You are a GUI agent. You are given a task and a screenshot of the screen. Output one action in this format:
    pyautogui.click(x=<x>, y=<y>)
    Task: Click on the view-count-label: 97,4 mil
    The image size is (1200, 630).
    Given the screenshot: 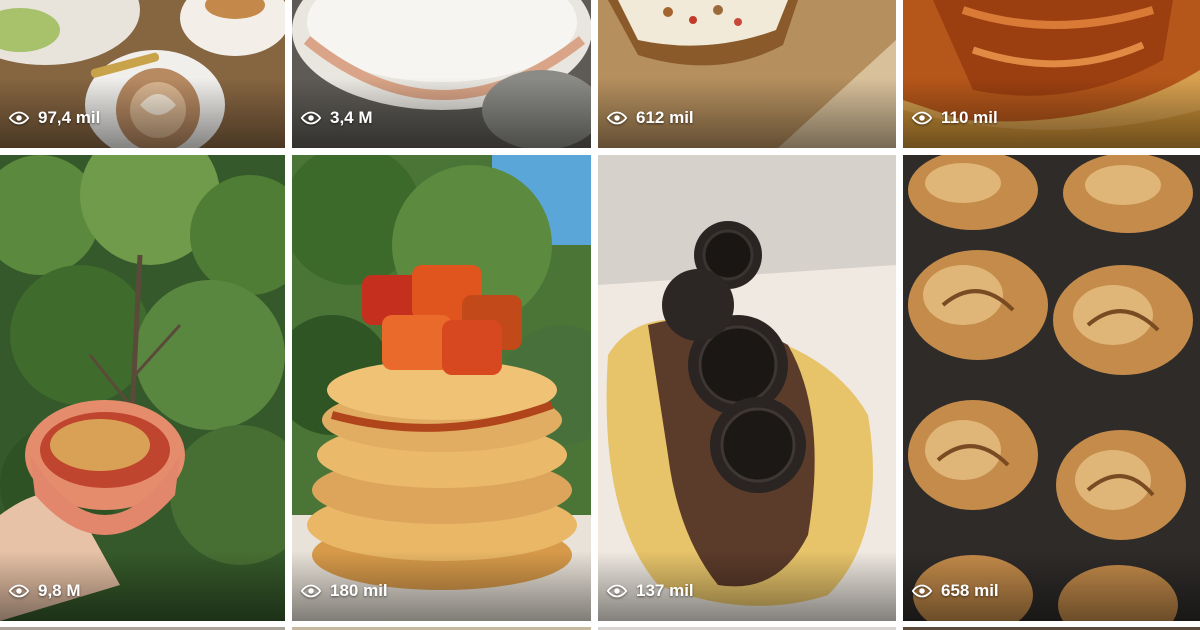 What is the action you would take?
    pyautogui.click(x=69, y=117)
    